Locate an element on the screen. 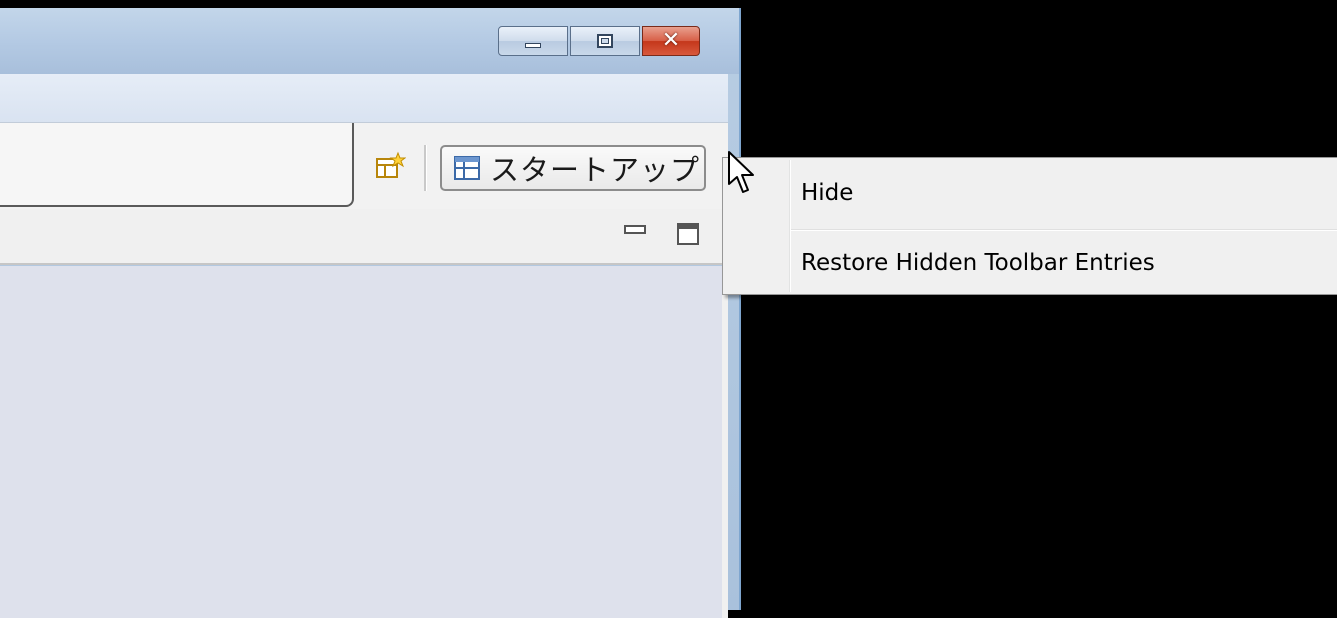 The width and height of the screenshot is (1337, 618). window-controls: ✕ is located at coordinates (600, 41).